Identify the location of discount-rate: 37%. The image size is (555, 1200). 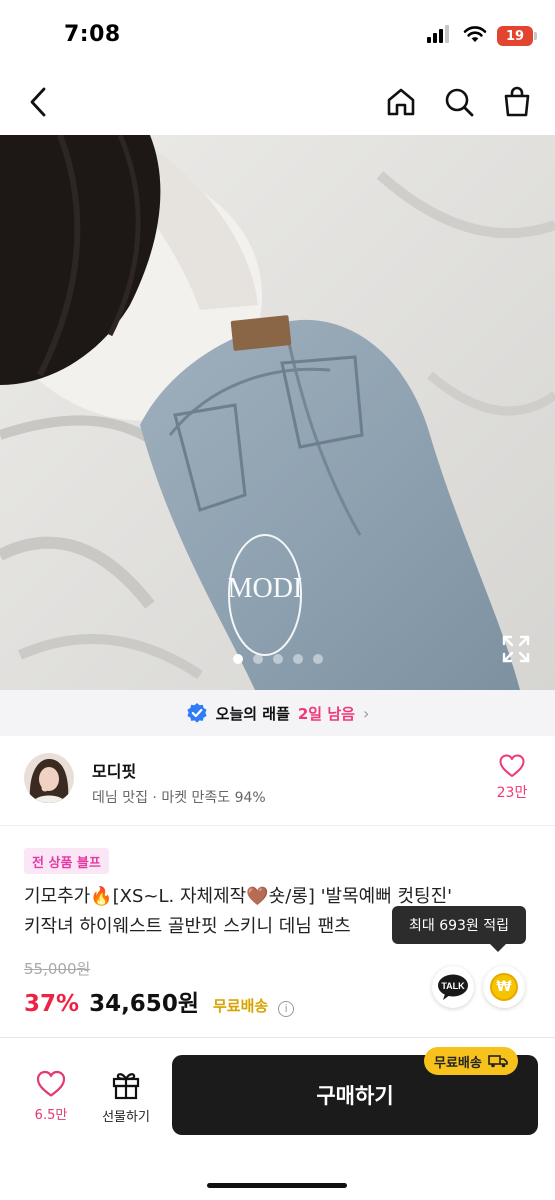
(52, 1004).